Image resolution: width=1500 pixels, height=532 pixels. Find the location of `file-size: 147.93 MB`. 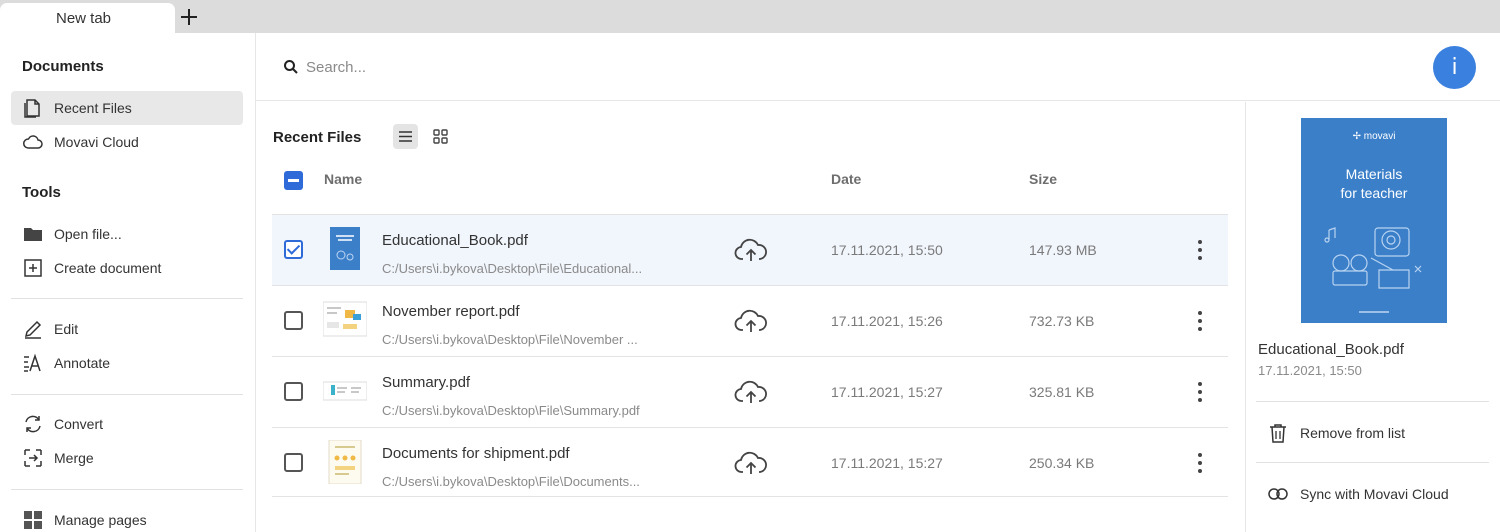

file-size: 147.93 MB is located at coordinates (1063, 250).